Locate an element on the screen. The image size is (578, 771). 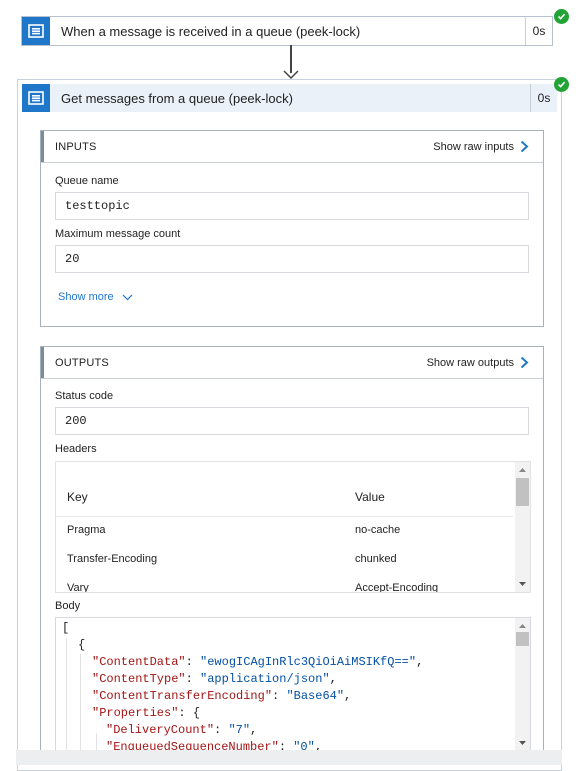
queue-name-field: testtopic is located at coordinates (292, 206).